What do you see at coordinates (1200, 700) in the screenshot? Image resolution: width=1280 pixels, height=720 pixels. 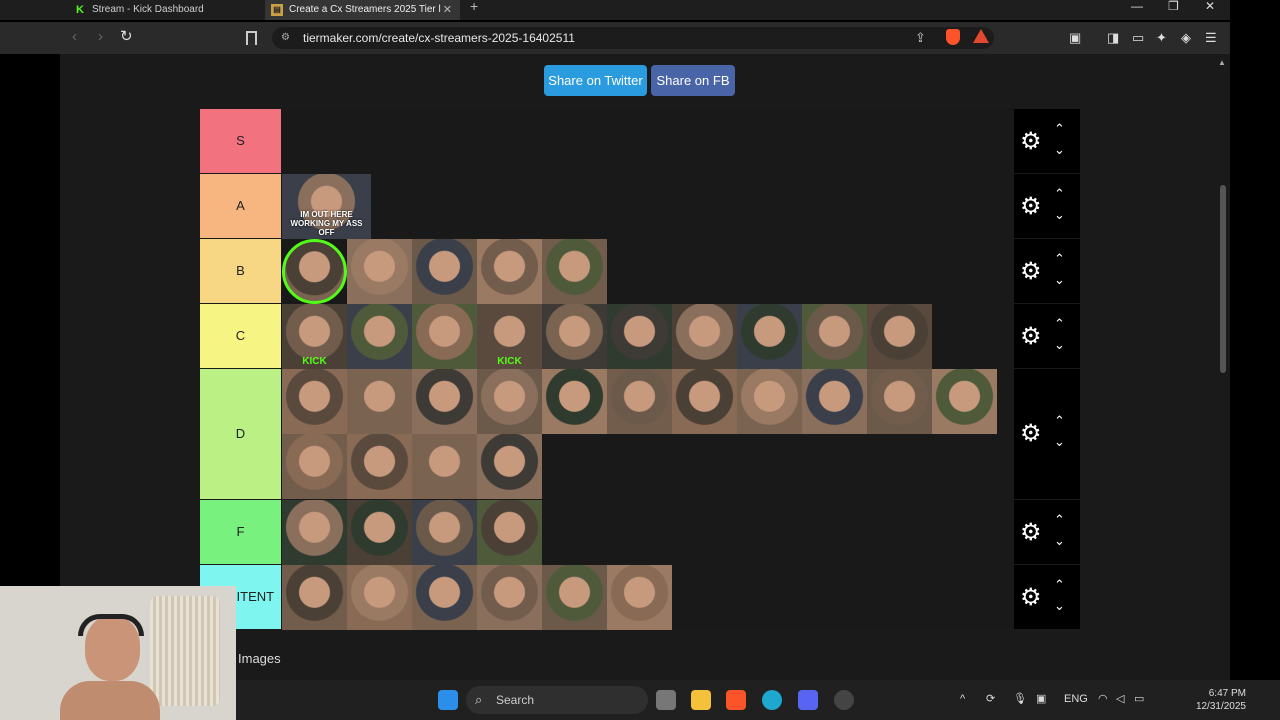 I see `clock: 6:47 PM 12/31/2025` at bounding box center [1200, 700].